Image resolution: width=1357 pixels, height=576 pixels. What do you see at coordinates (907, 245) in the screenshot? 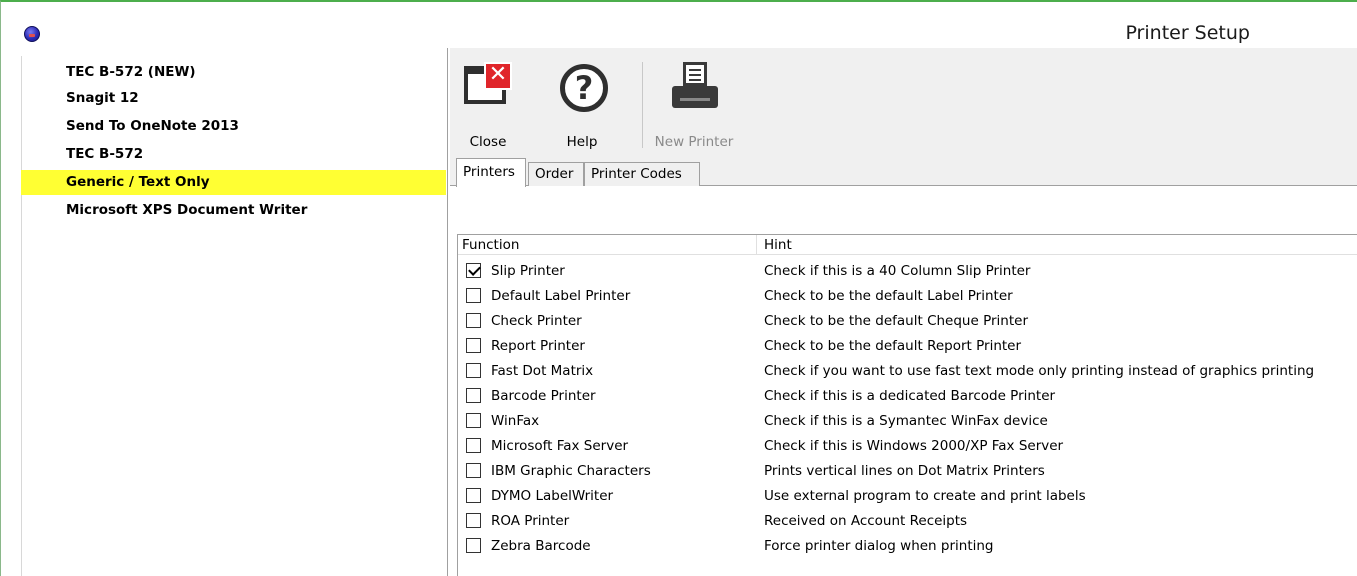
I see `grid-header: Function Hint` at bounding box center [907, 245].